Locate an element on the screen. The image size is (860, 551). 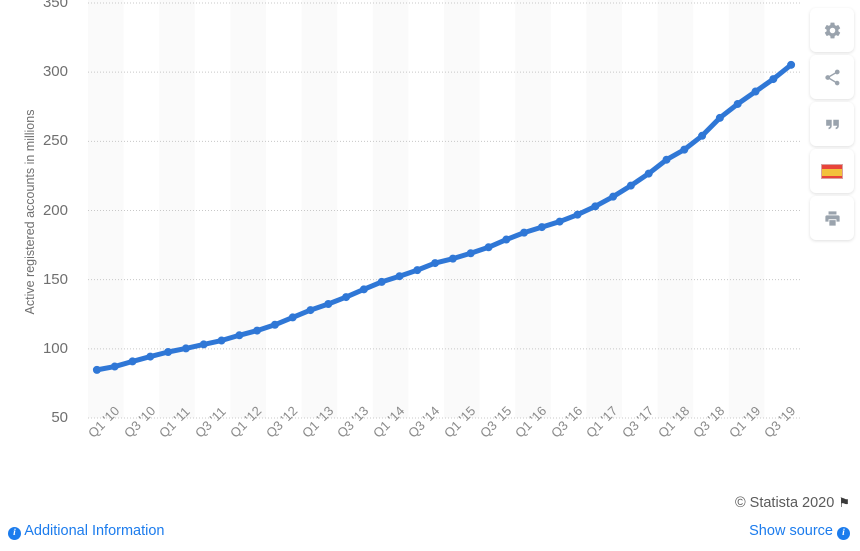
chart-toolbar is located at coordinates (832, 124).